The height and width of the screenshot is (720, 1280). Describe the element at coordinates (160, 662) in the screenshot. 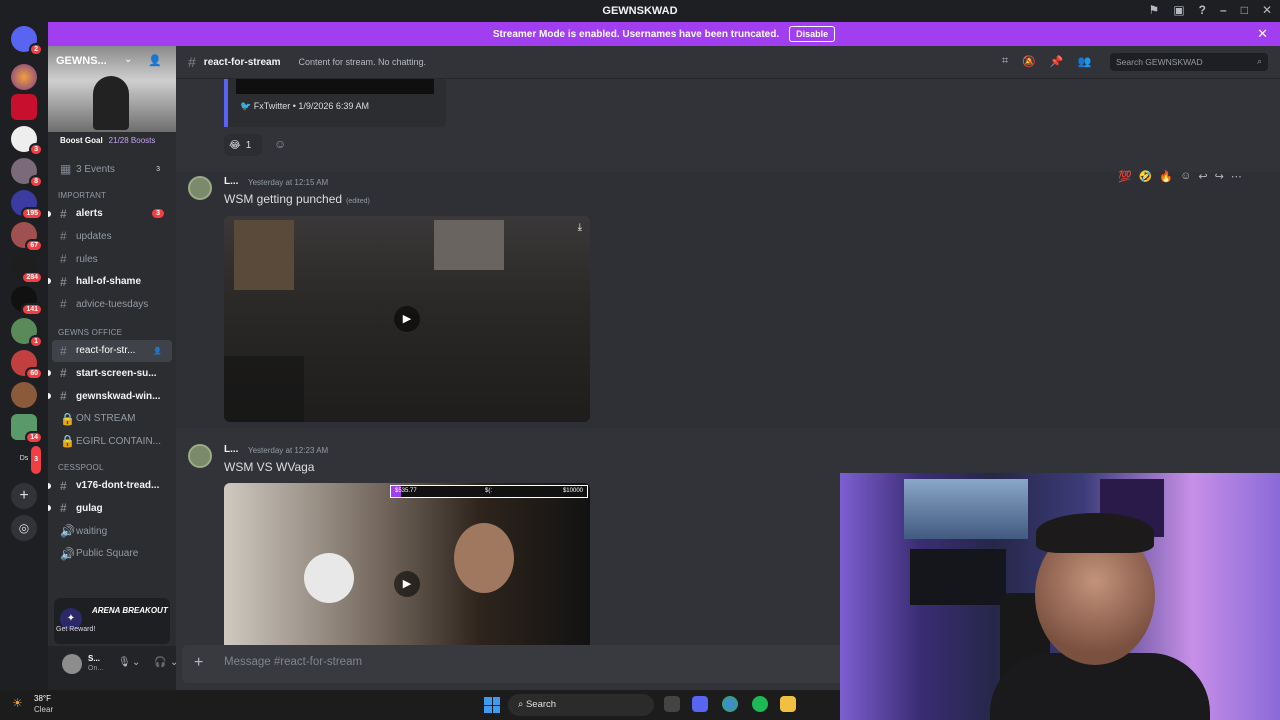

I see `headphones-icon: 🎧` at that location.